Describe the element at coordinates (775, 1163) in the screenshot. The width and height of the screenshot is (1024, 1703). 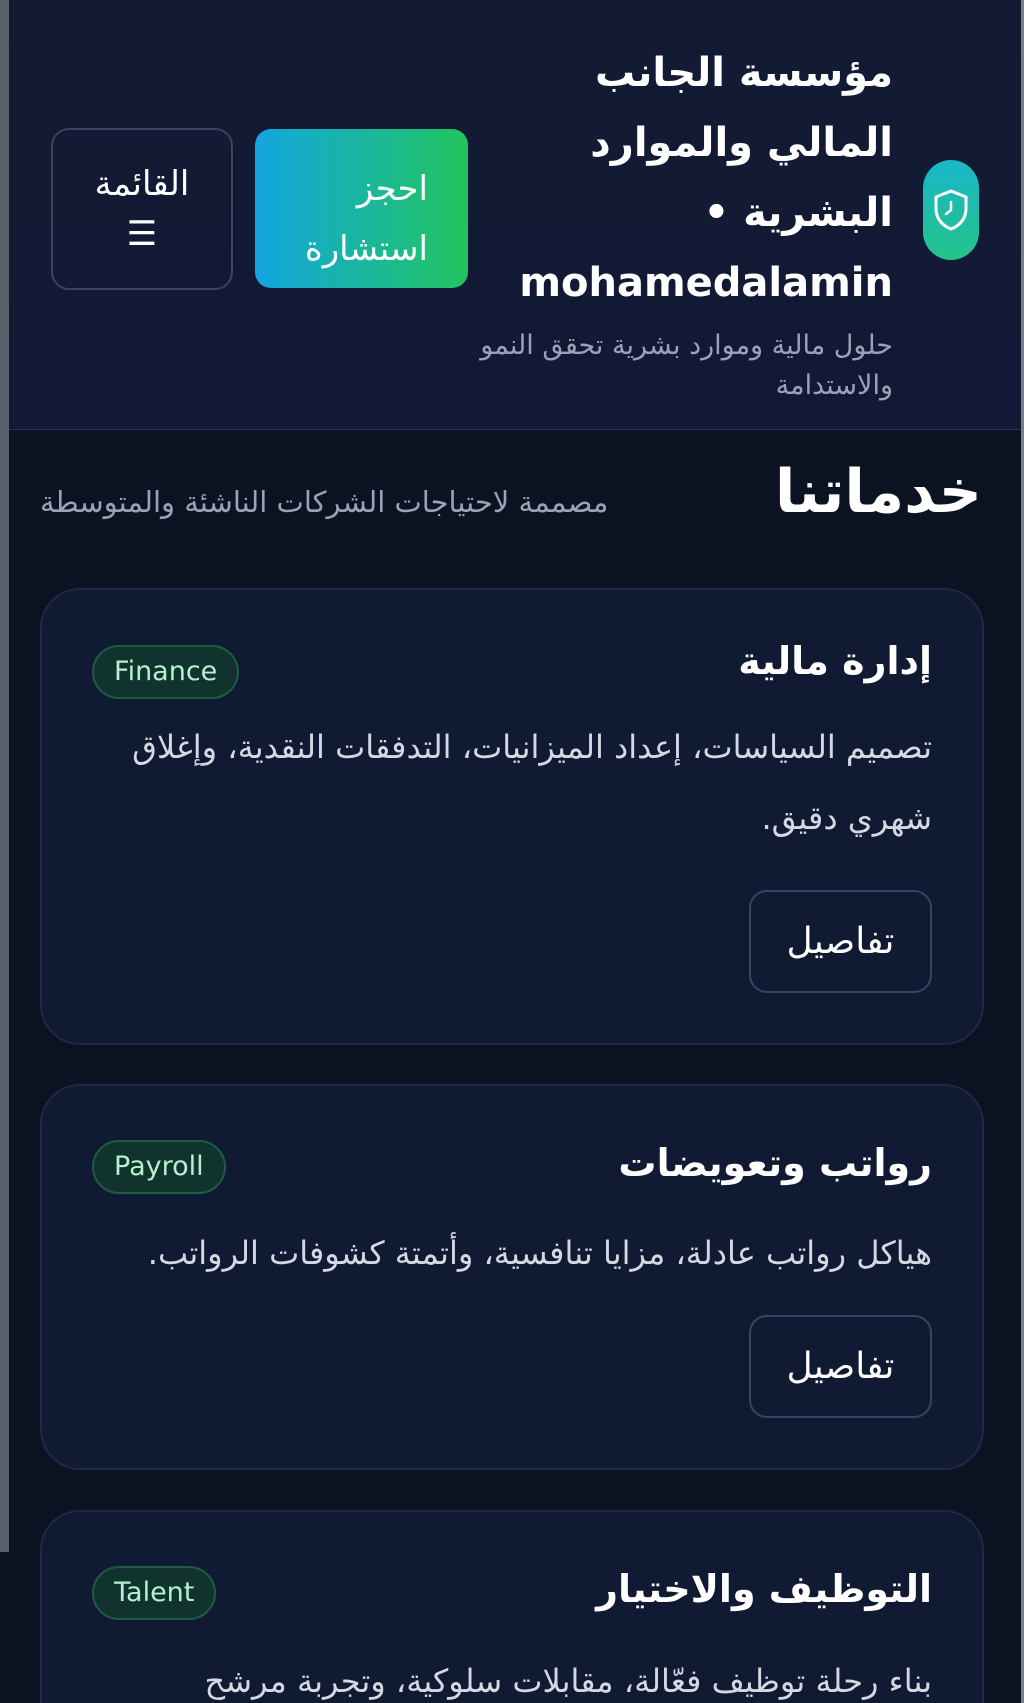
I see `service-card-title: رواتب وتعويضات` at that location.